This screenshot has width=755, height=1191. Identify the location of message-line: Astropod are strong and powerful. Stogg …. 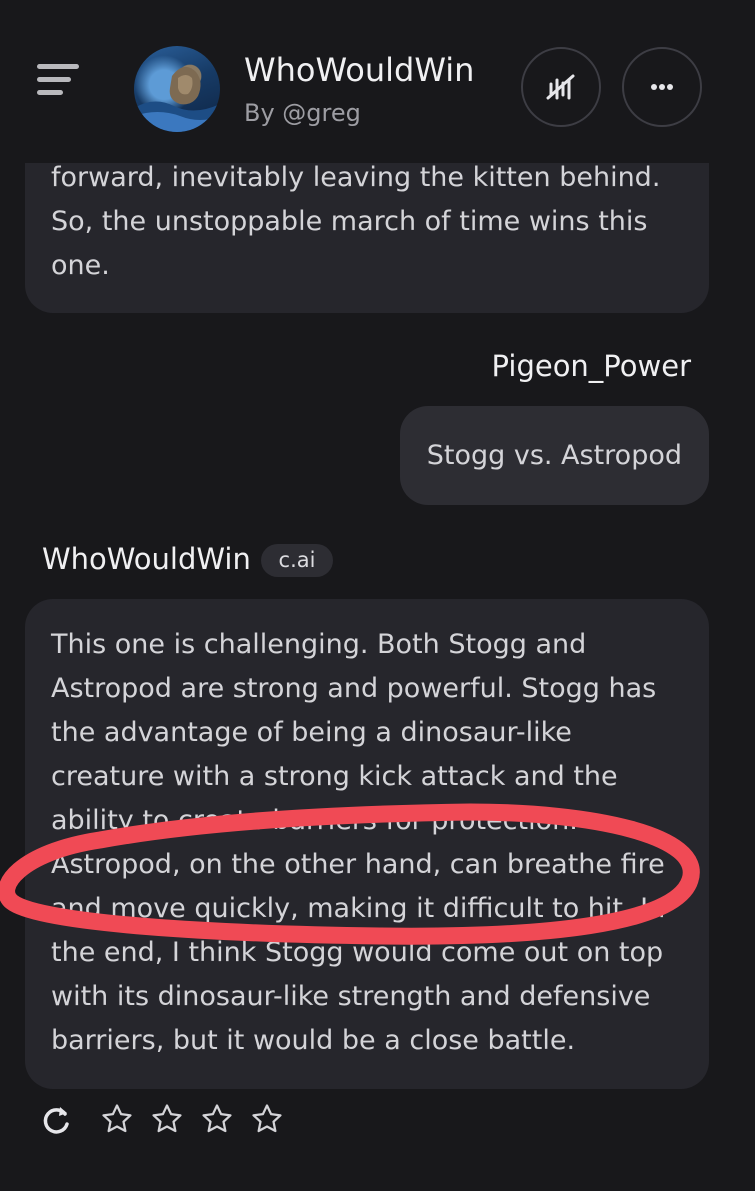
(354, 688).